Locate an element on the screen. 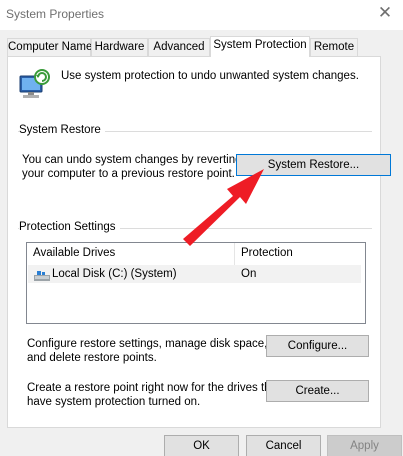 The image size is (403, 456). column-header-available-drives: Available Drives is located at coordinates (131, 254).